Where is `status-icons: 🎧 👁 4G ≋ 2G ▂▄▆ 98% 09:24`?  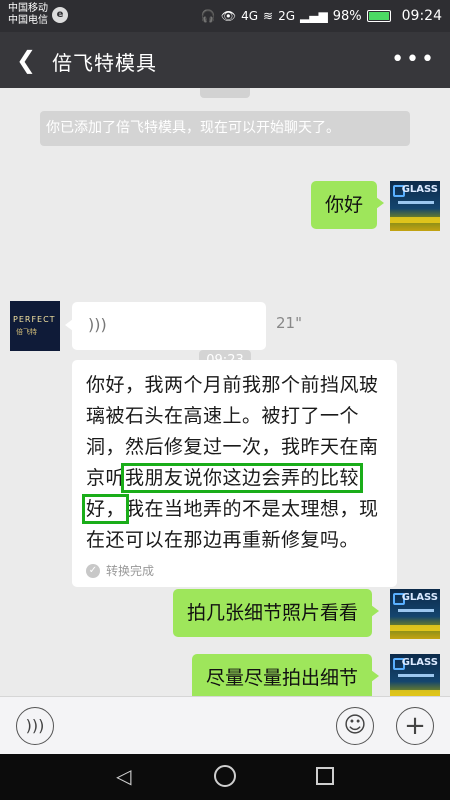 status-icons: 🎧 👁 4G ≋ 2G ▂▄▆ 98% 09:24 is located at coordinates (321, 16).